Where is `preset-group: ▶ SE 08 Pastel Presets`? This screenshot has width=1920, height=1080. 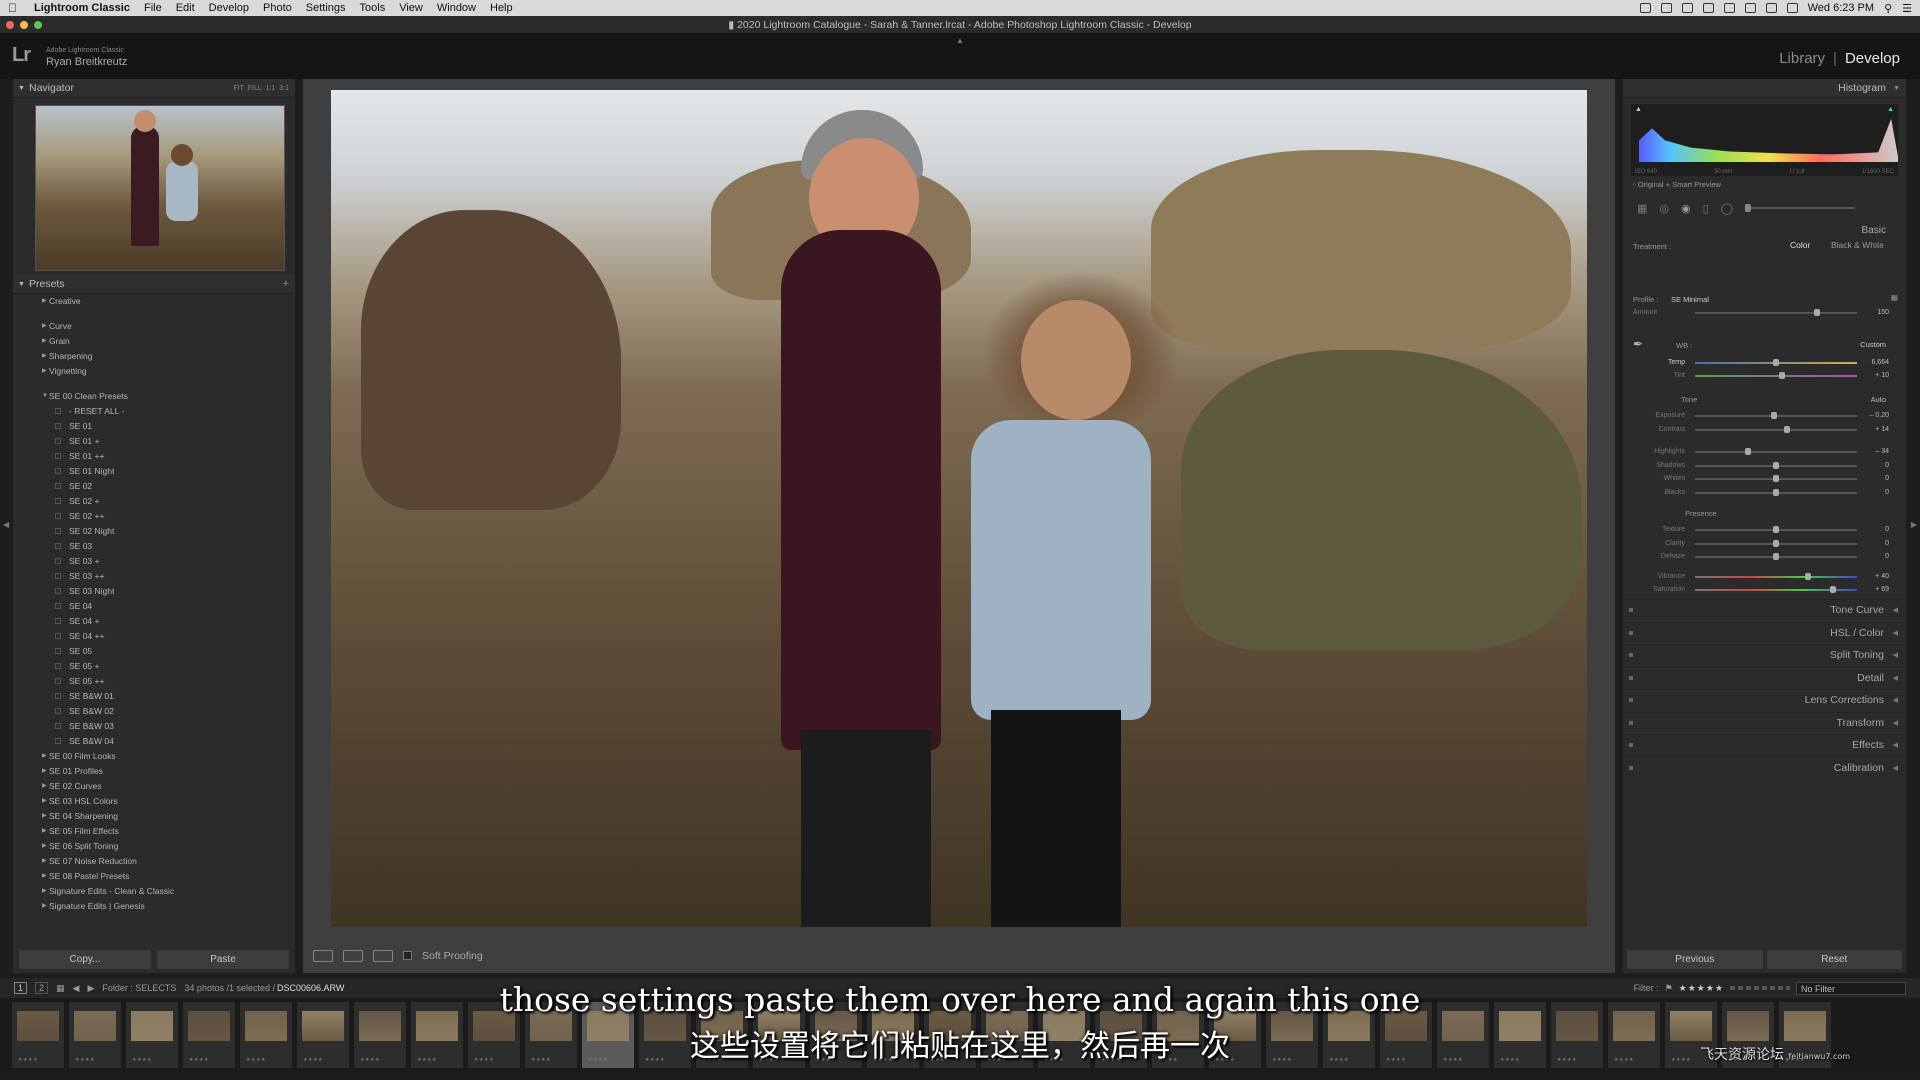 preset-group: ▶ SE 08 Pastel Presets is located at coordinates (154, 876).